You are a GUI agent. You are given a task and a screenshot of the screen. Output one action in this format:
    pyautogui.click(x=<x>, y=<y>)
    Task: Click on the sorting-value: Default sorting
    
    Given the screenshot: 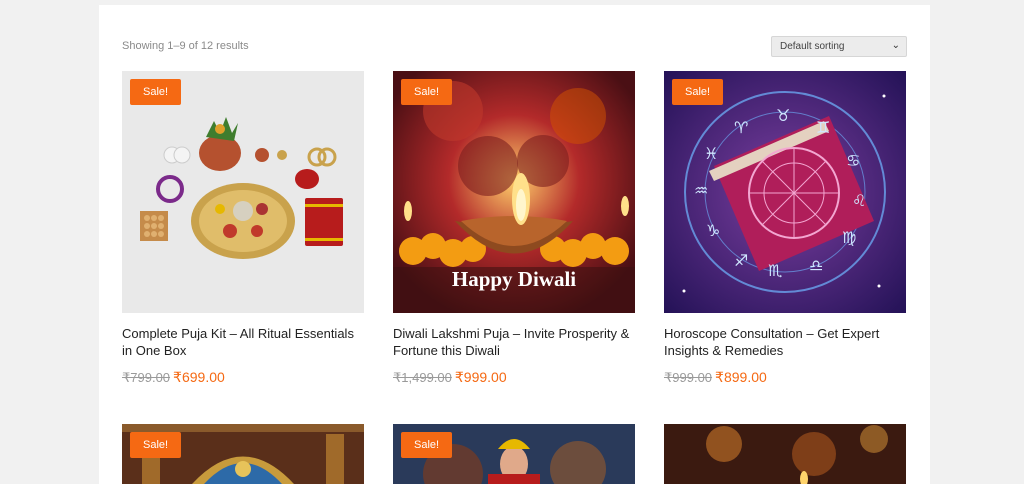 What is the action you would take?
    pyautogui.click(x=812, y=46)
    